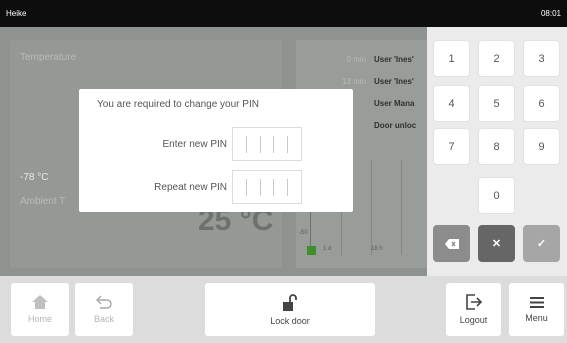  I want to click on confirm-button: ✓, so click(541, 243).